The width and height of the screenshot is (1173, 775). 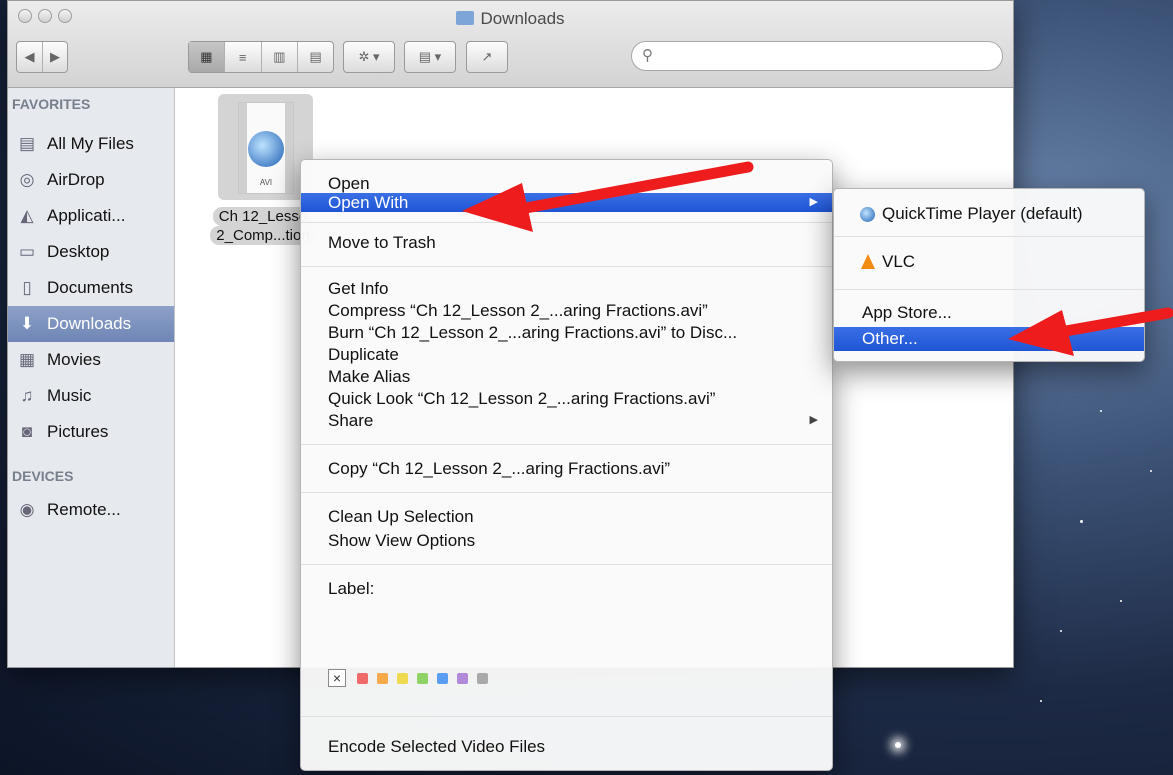 What do you see at coordinates (243, 57) in the screenshot?
I see `list-view-button: ≡` at bounding box center [243, 57].